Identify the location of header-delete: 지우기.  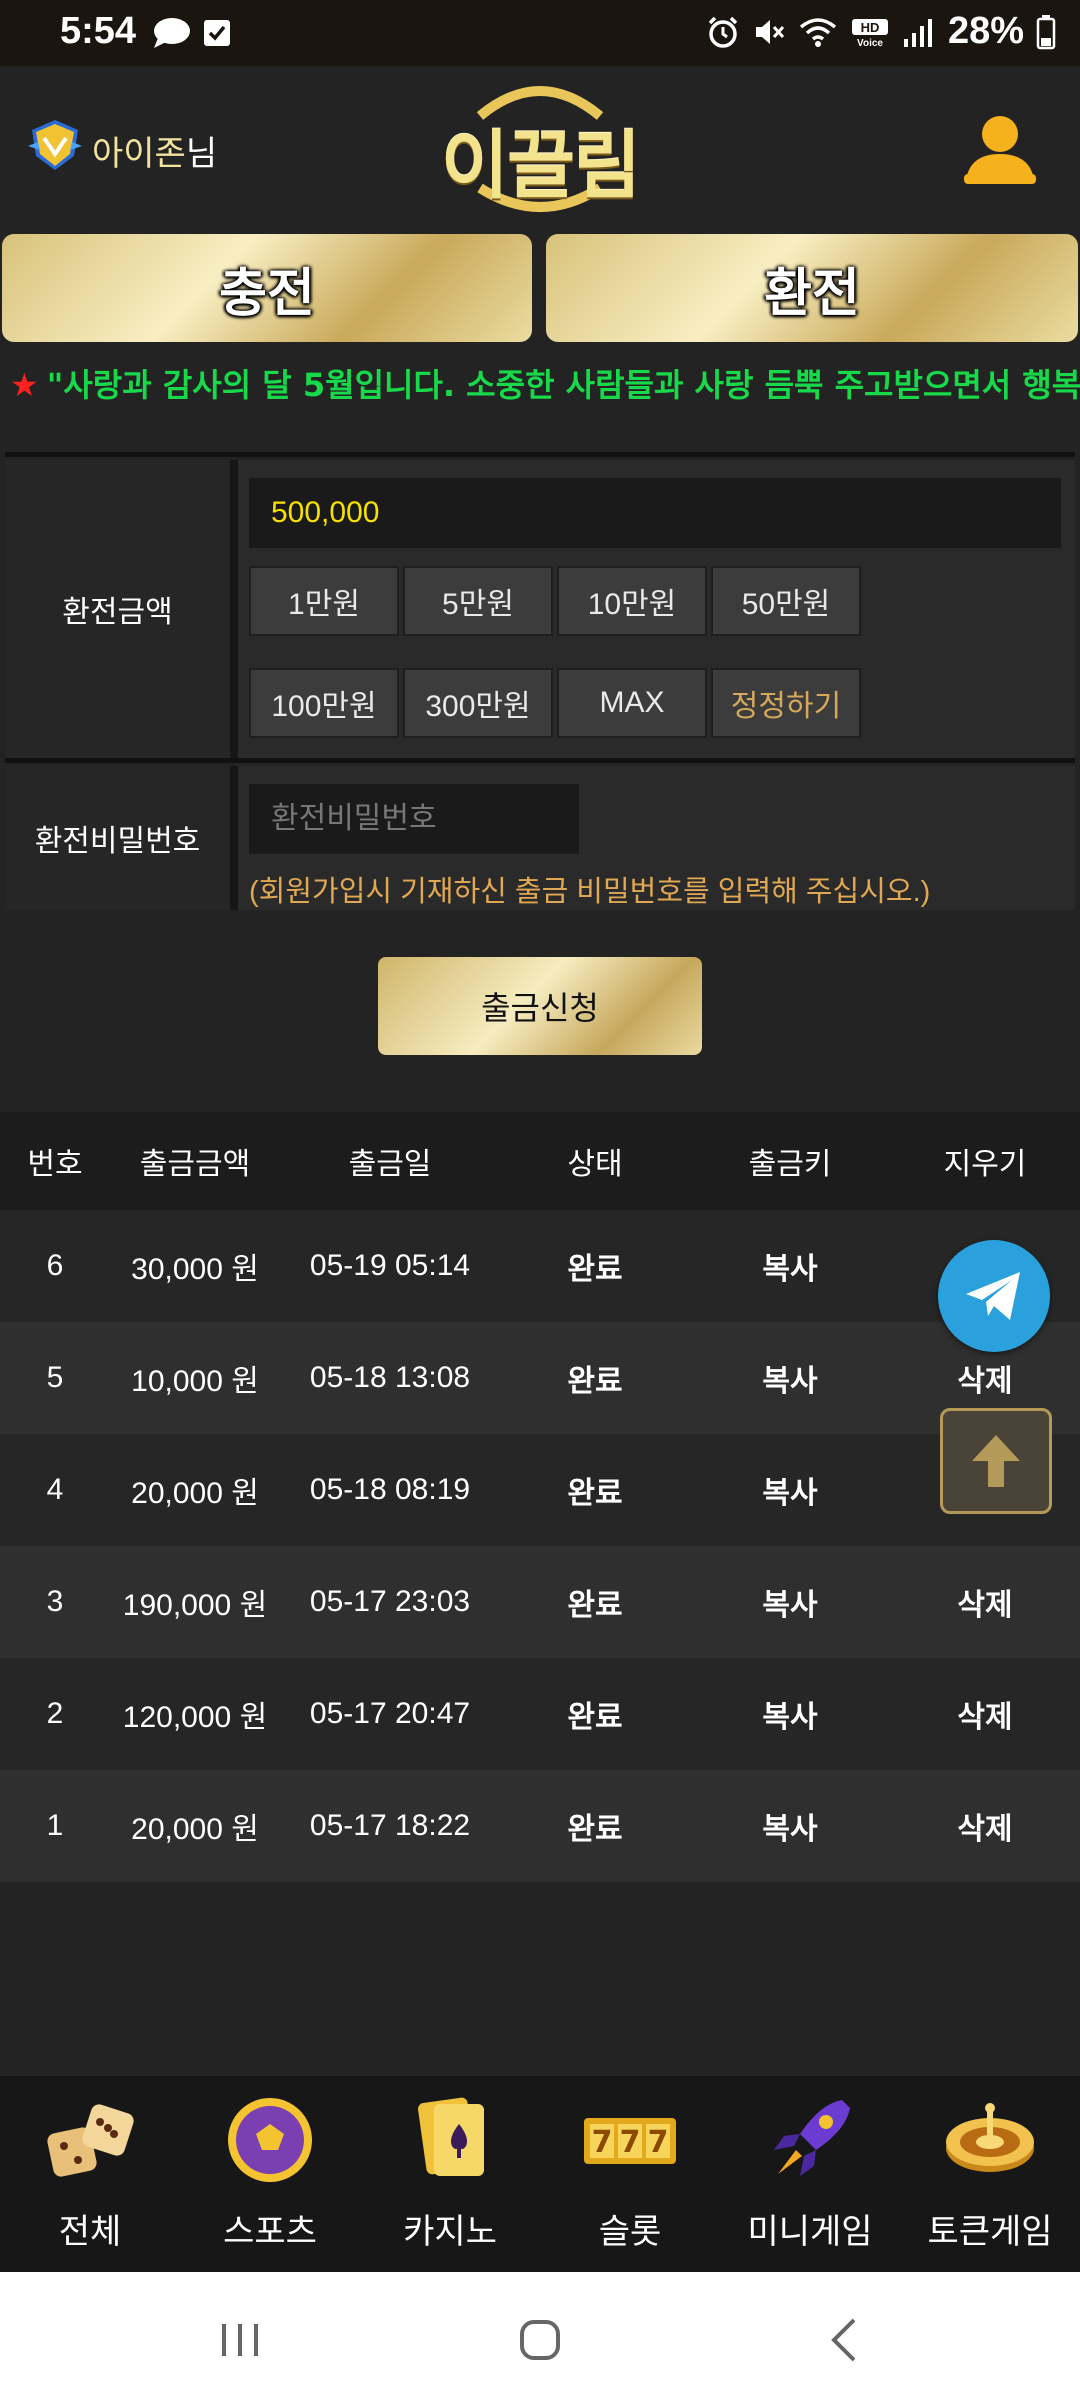
(985, 1164).